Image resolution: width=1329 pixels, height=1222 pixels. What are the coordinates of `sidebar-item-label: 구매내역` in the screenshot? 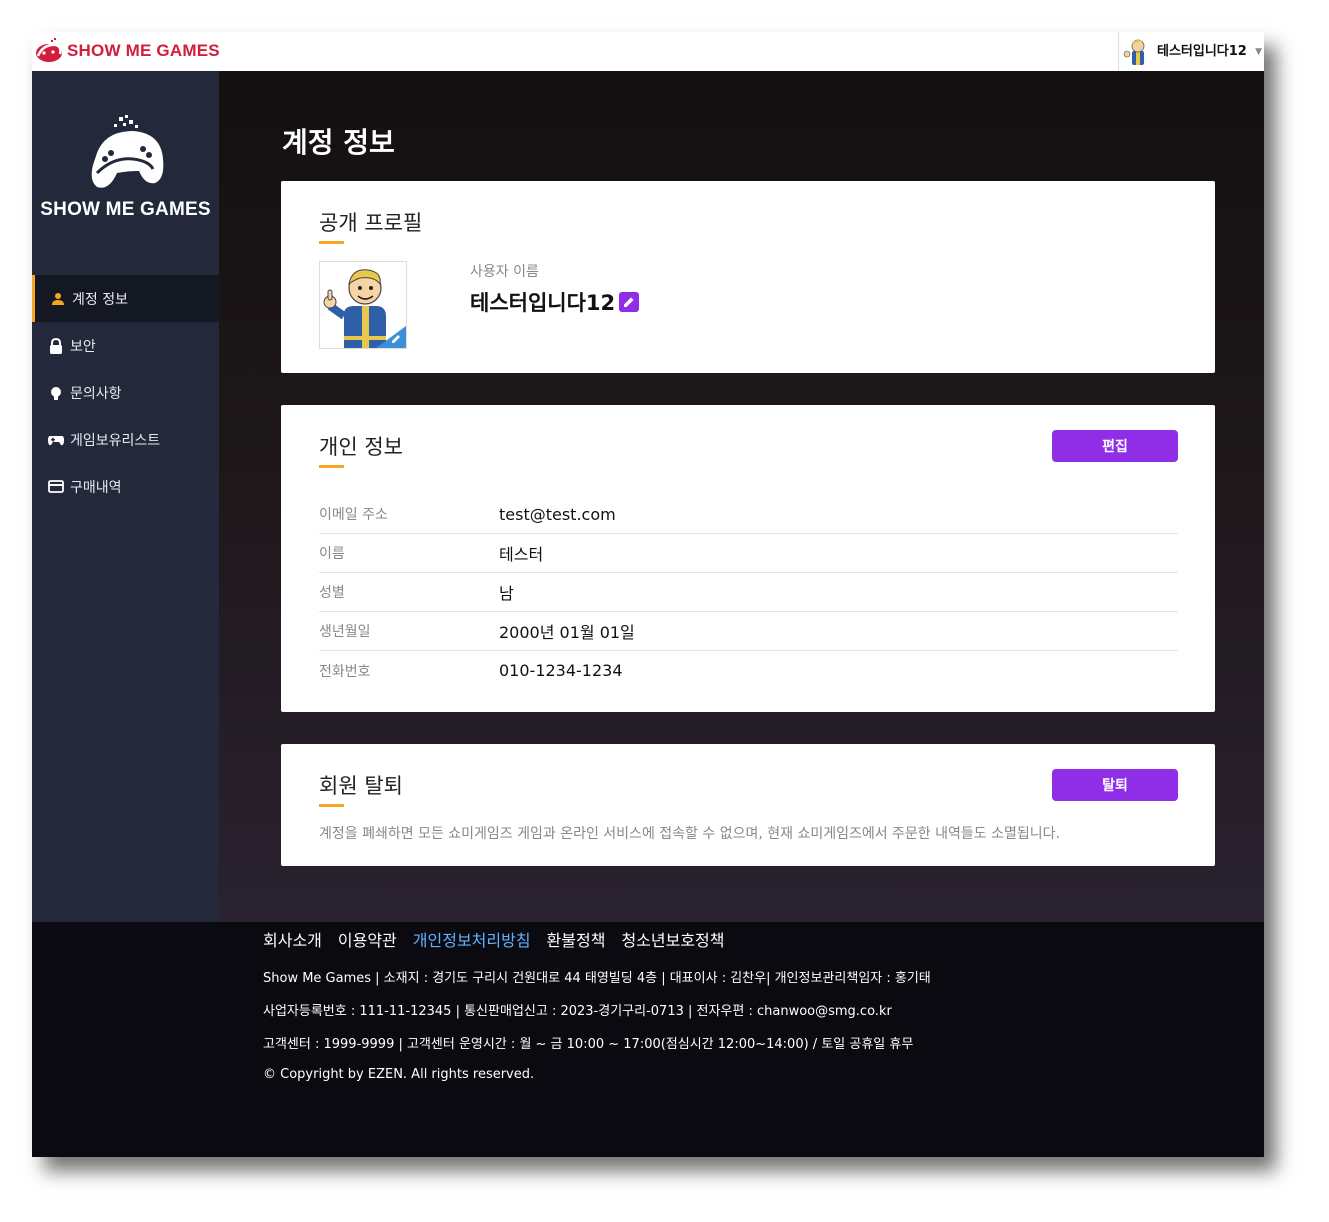 It's located at (96, 487).